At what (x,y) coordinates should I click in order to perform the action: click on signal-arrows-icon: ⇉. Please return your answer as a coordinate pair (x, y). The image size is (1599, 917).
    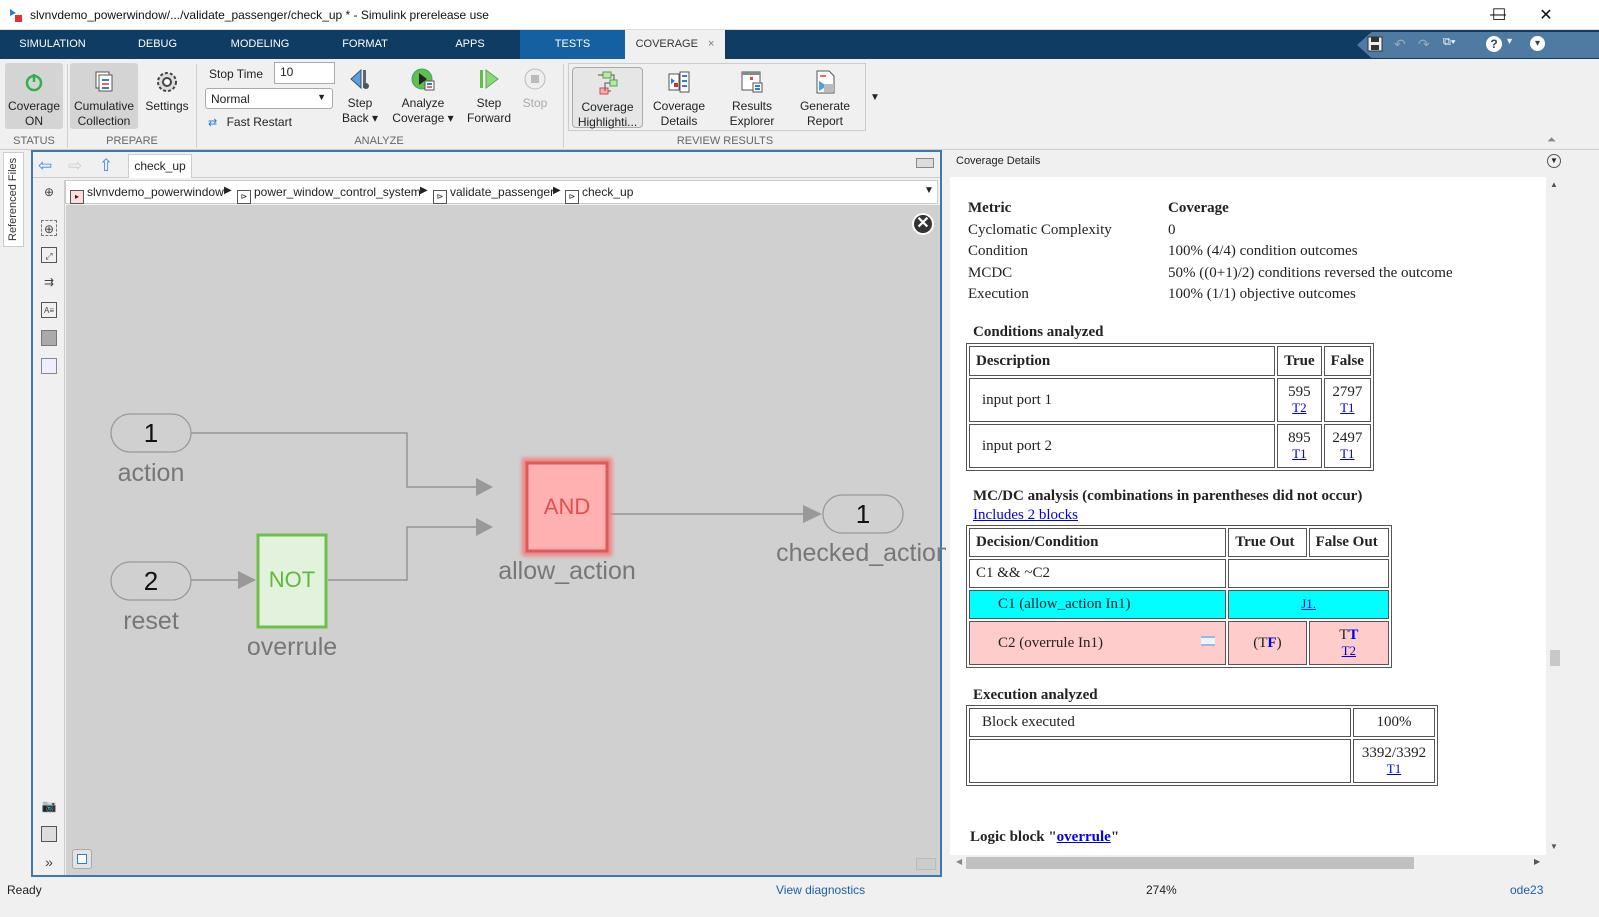
    Looking at the image, I should click on (49, 282).